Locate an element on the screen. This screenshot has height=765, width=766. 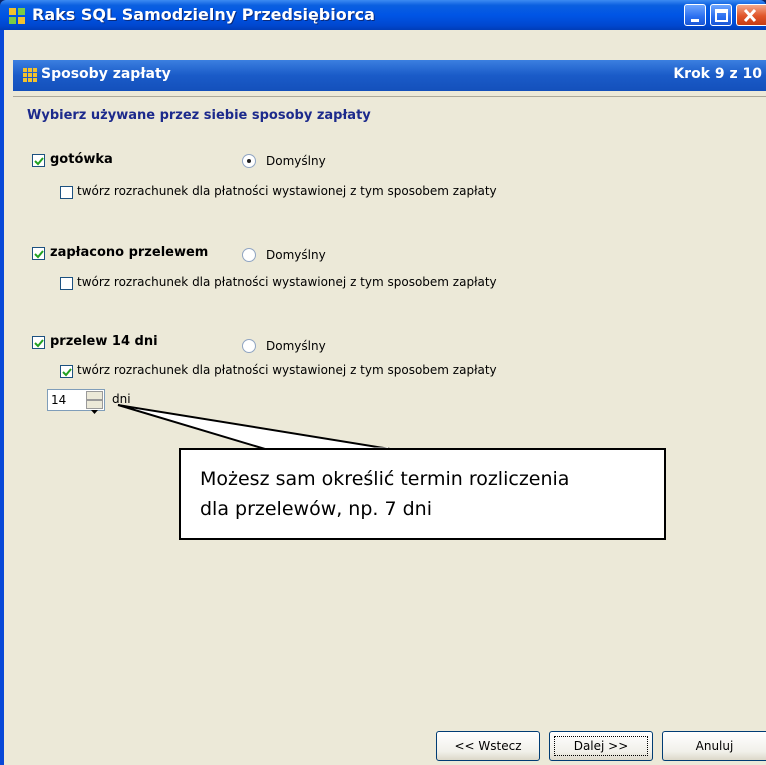
spinner-buttons is located at coordinates (94, 402).